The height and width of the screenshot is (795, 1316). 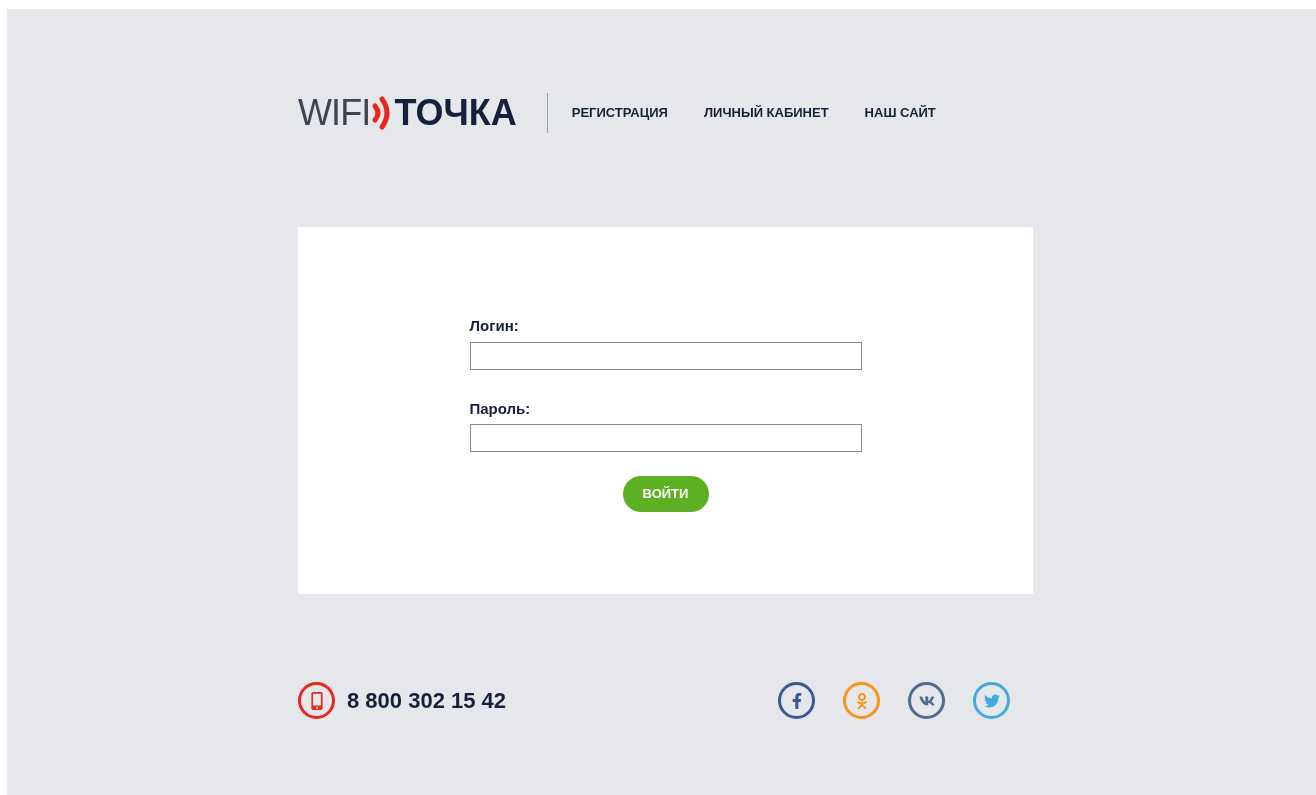 I want to click on logo-wordmark: ТОЧКА, so click(x=455, y=113).